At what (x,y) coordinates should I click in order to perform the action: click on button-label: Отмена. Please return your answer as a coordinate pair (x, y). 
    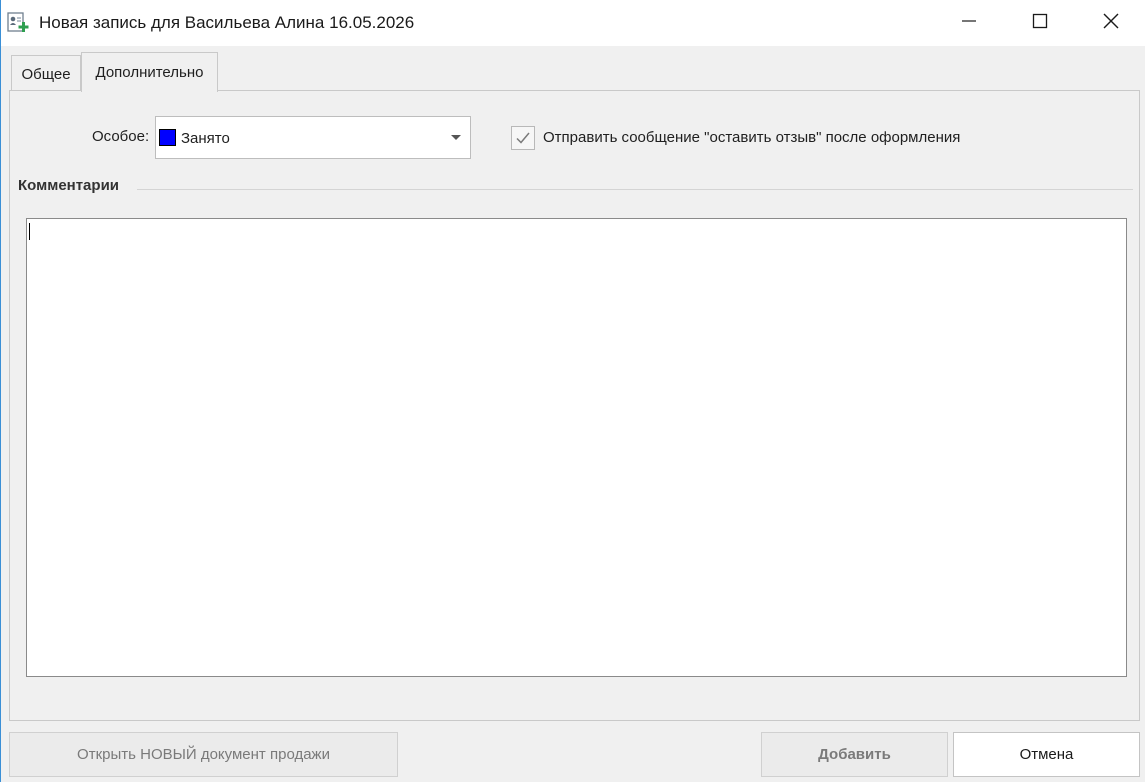
    Looking at the image, I should click on (1046, 754).